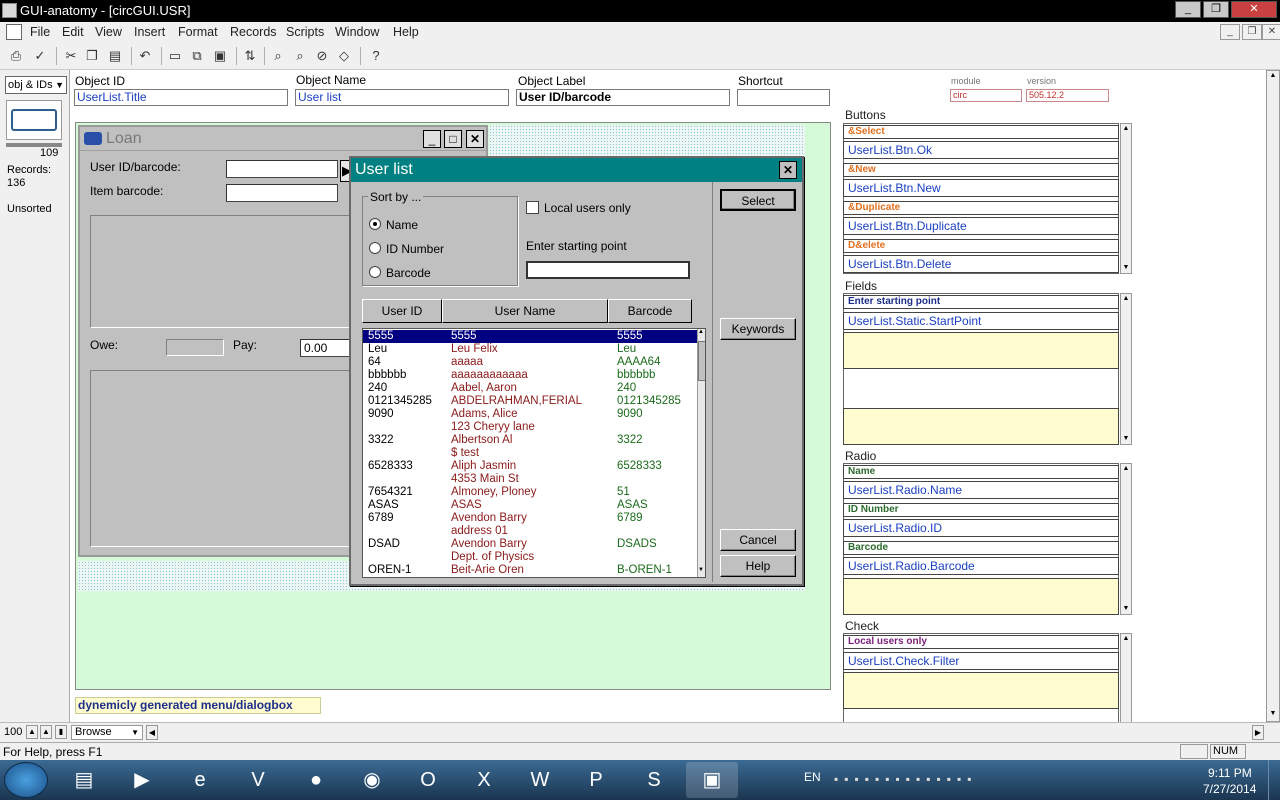 This screenshot has height=800, width=1280. I want to click on user-list-row: 7654321 Almoney, Ploney 51, so click(530, 492).